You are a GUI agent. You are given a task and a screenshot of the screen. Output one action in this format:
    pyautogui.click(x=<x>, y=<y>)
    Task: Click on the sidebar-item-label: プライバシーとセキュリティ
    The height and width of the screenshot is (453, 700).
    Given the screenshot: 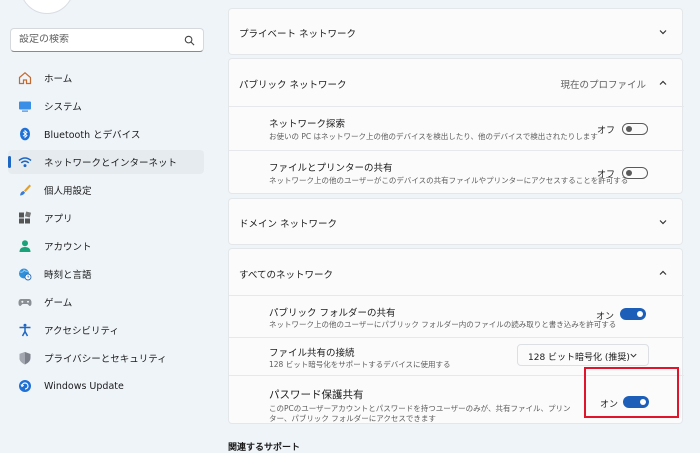 What is the action you would take?
    pyautogui.click(x=105, y=359)
    